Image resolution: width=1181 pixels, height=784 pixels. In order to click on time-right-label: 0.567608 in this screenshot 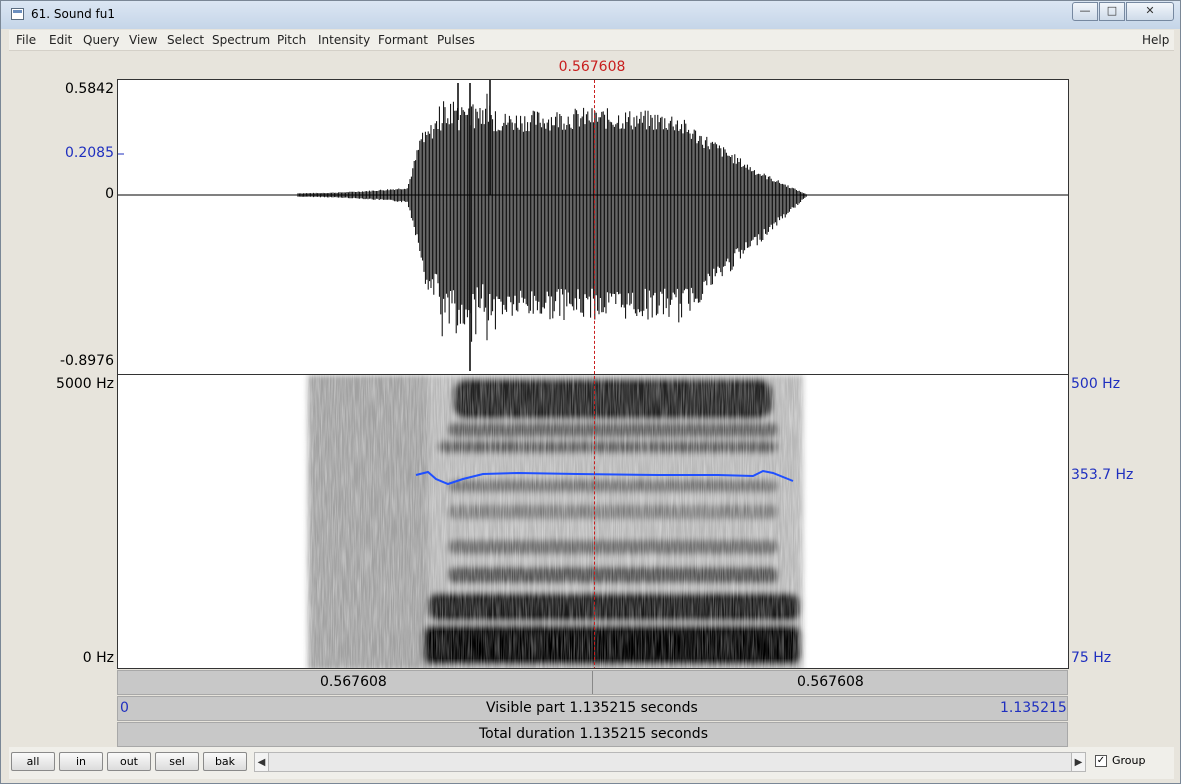, I will do `click(830, 682)`.